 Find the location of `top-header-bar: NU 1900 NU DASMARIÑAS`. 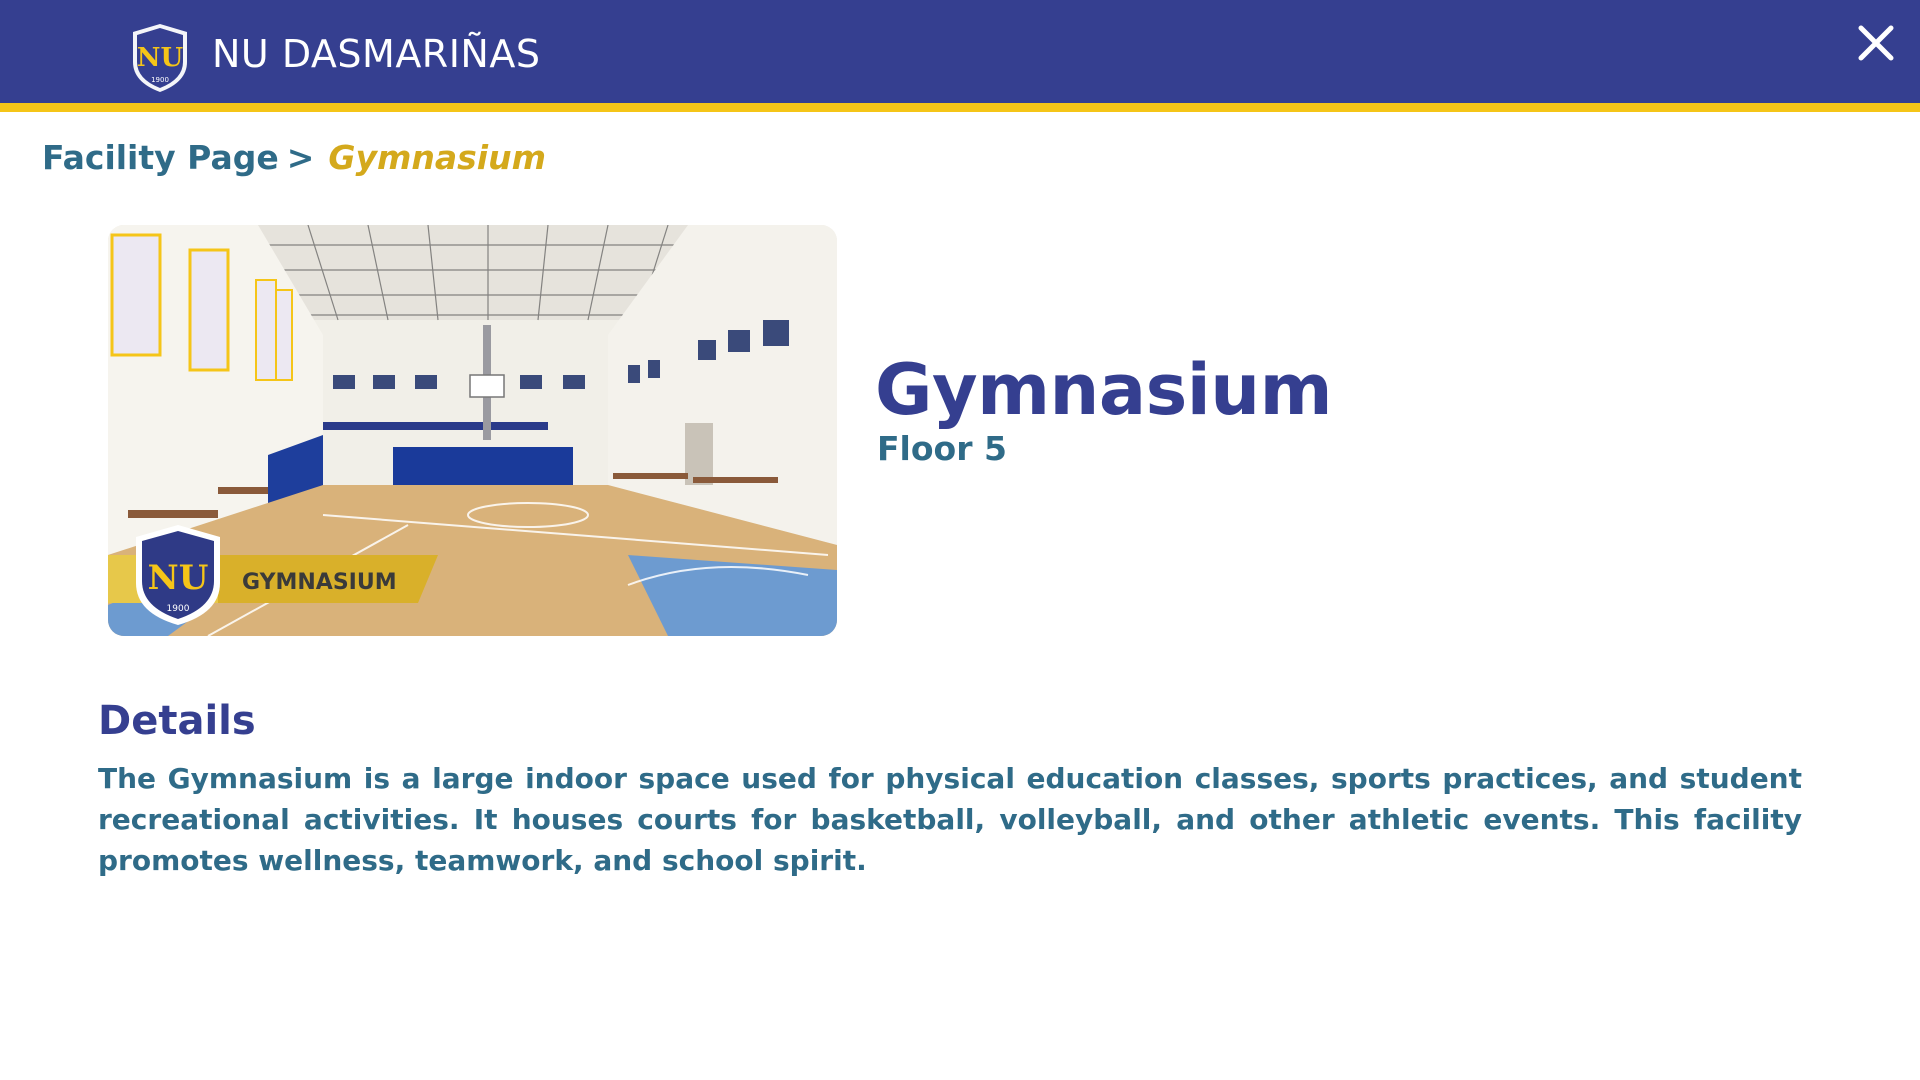

top-header-bar: NU 1900 NU DASMARIÑAS is located at coordinates (960, 56).